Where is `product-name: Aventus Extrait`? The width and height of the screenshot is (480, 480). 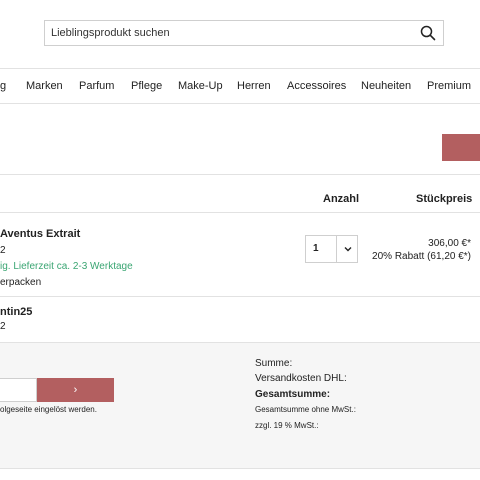 product-name: Aventus Extrait is located at coordinates (40, 234).